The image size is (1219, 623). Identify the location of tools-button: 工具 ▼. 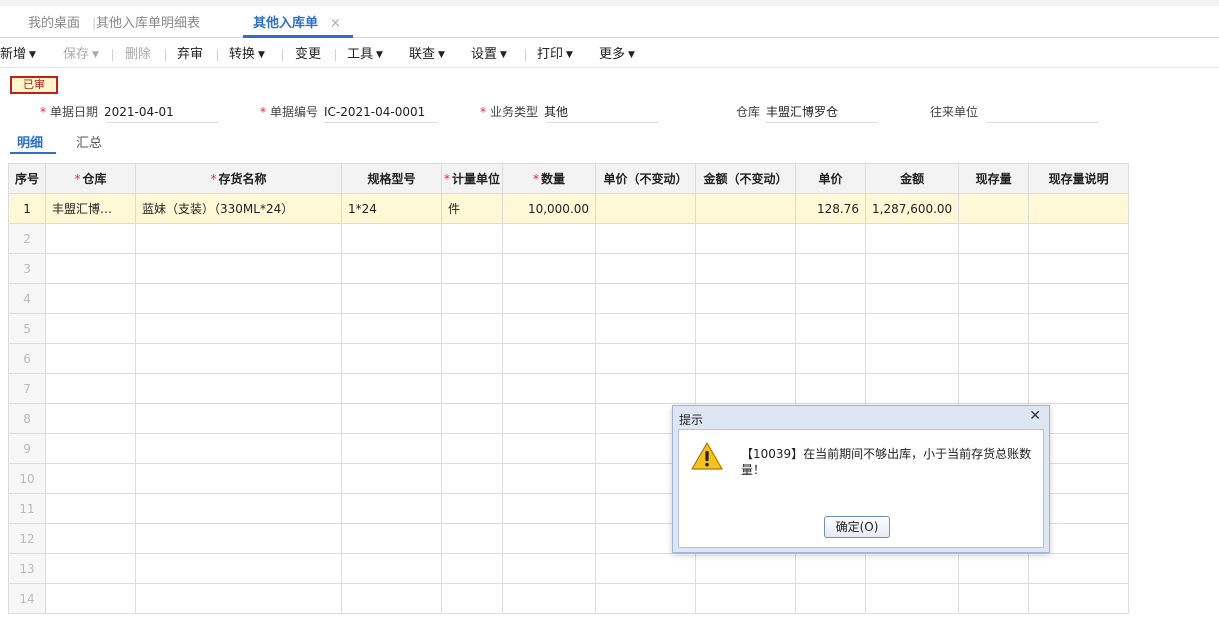
(365, 55).